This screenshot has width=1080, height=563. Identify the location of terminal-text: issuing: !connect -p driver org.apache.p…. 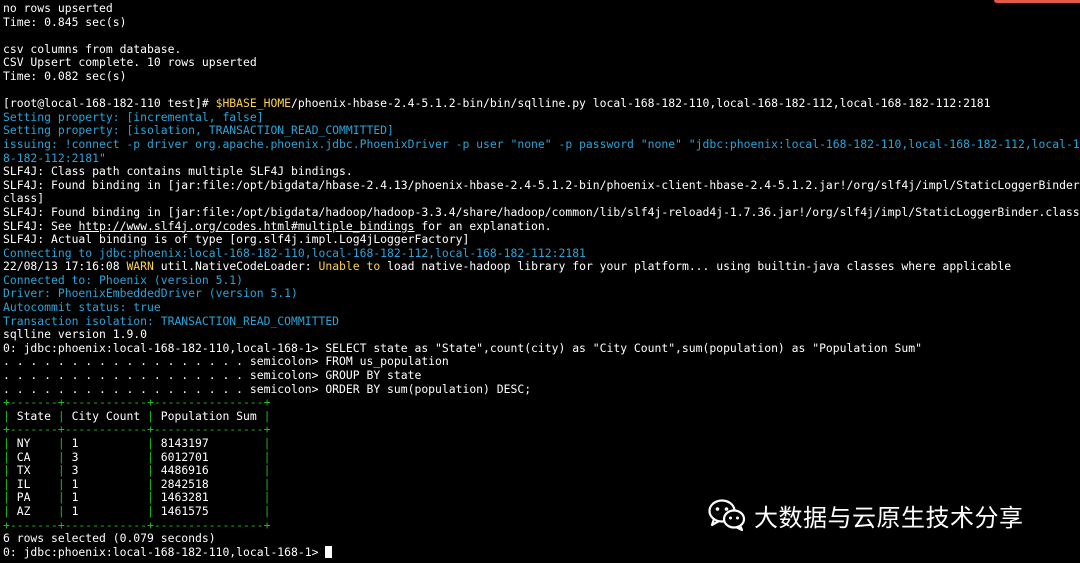
(541, 144).